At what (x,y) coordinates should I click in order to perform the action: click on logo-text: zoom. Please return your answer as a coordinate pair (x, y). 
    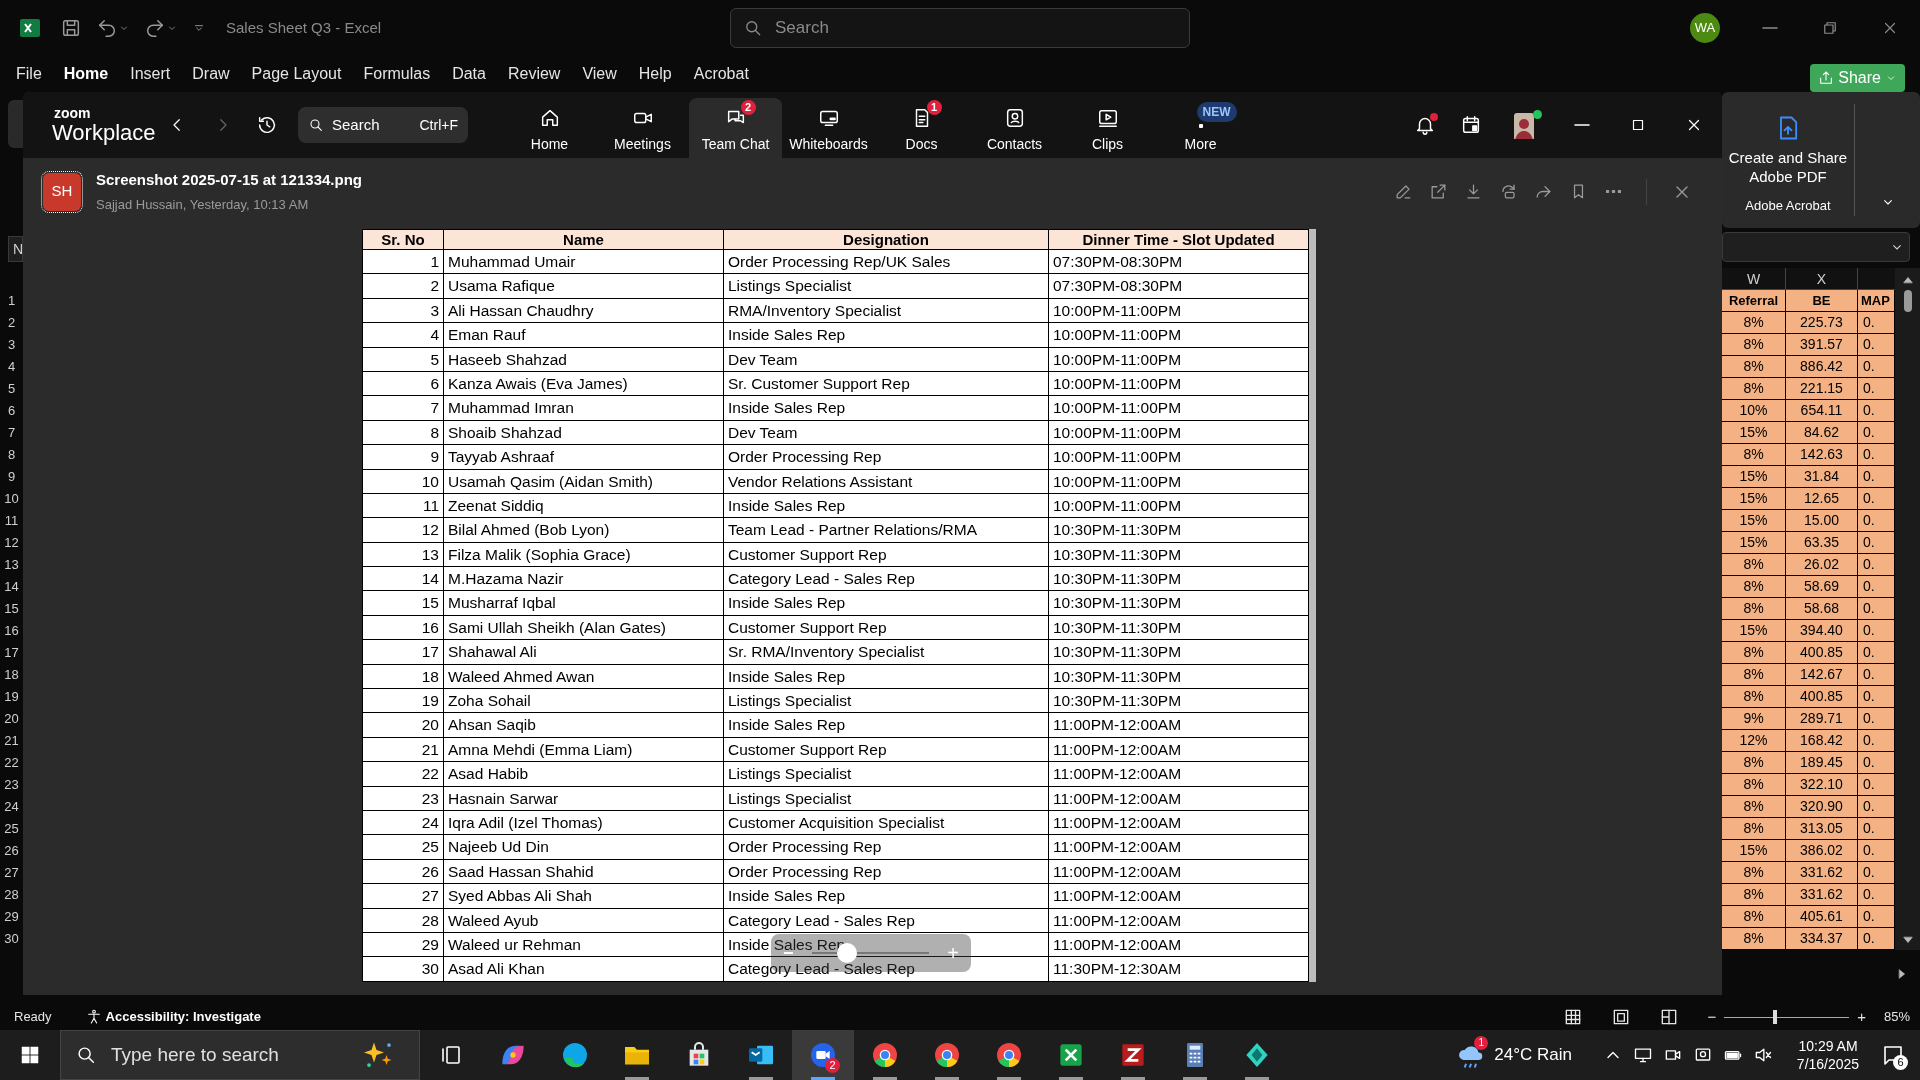
    Looking at the image, I should click on (73, 113).